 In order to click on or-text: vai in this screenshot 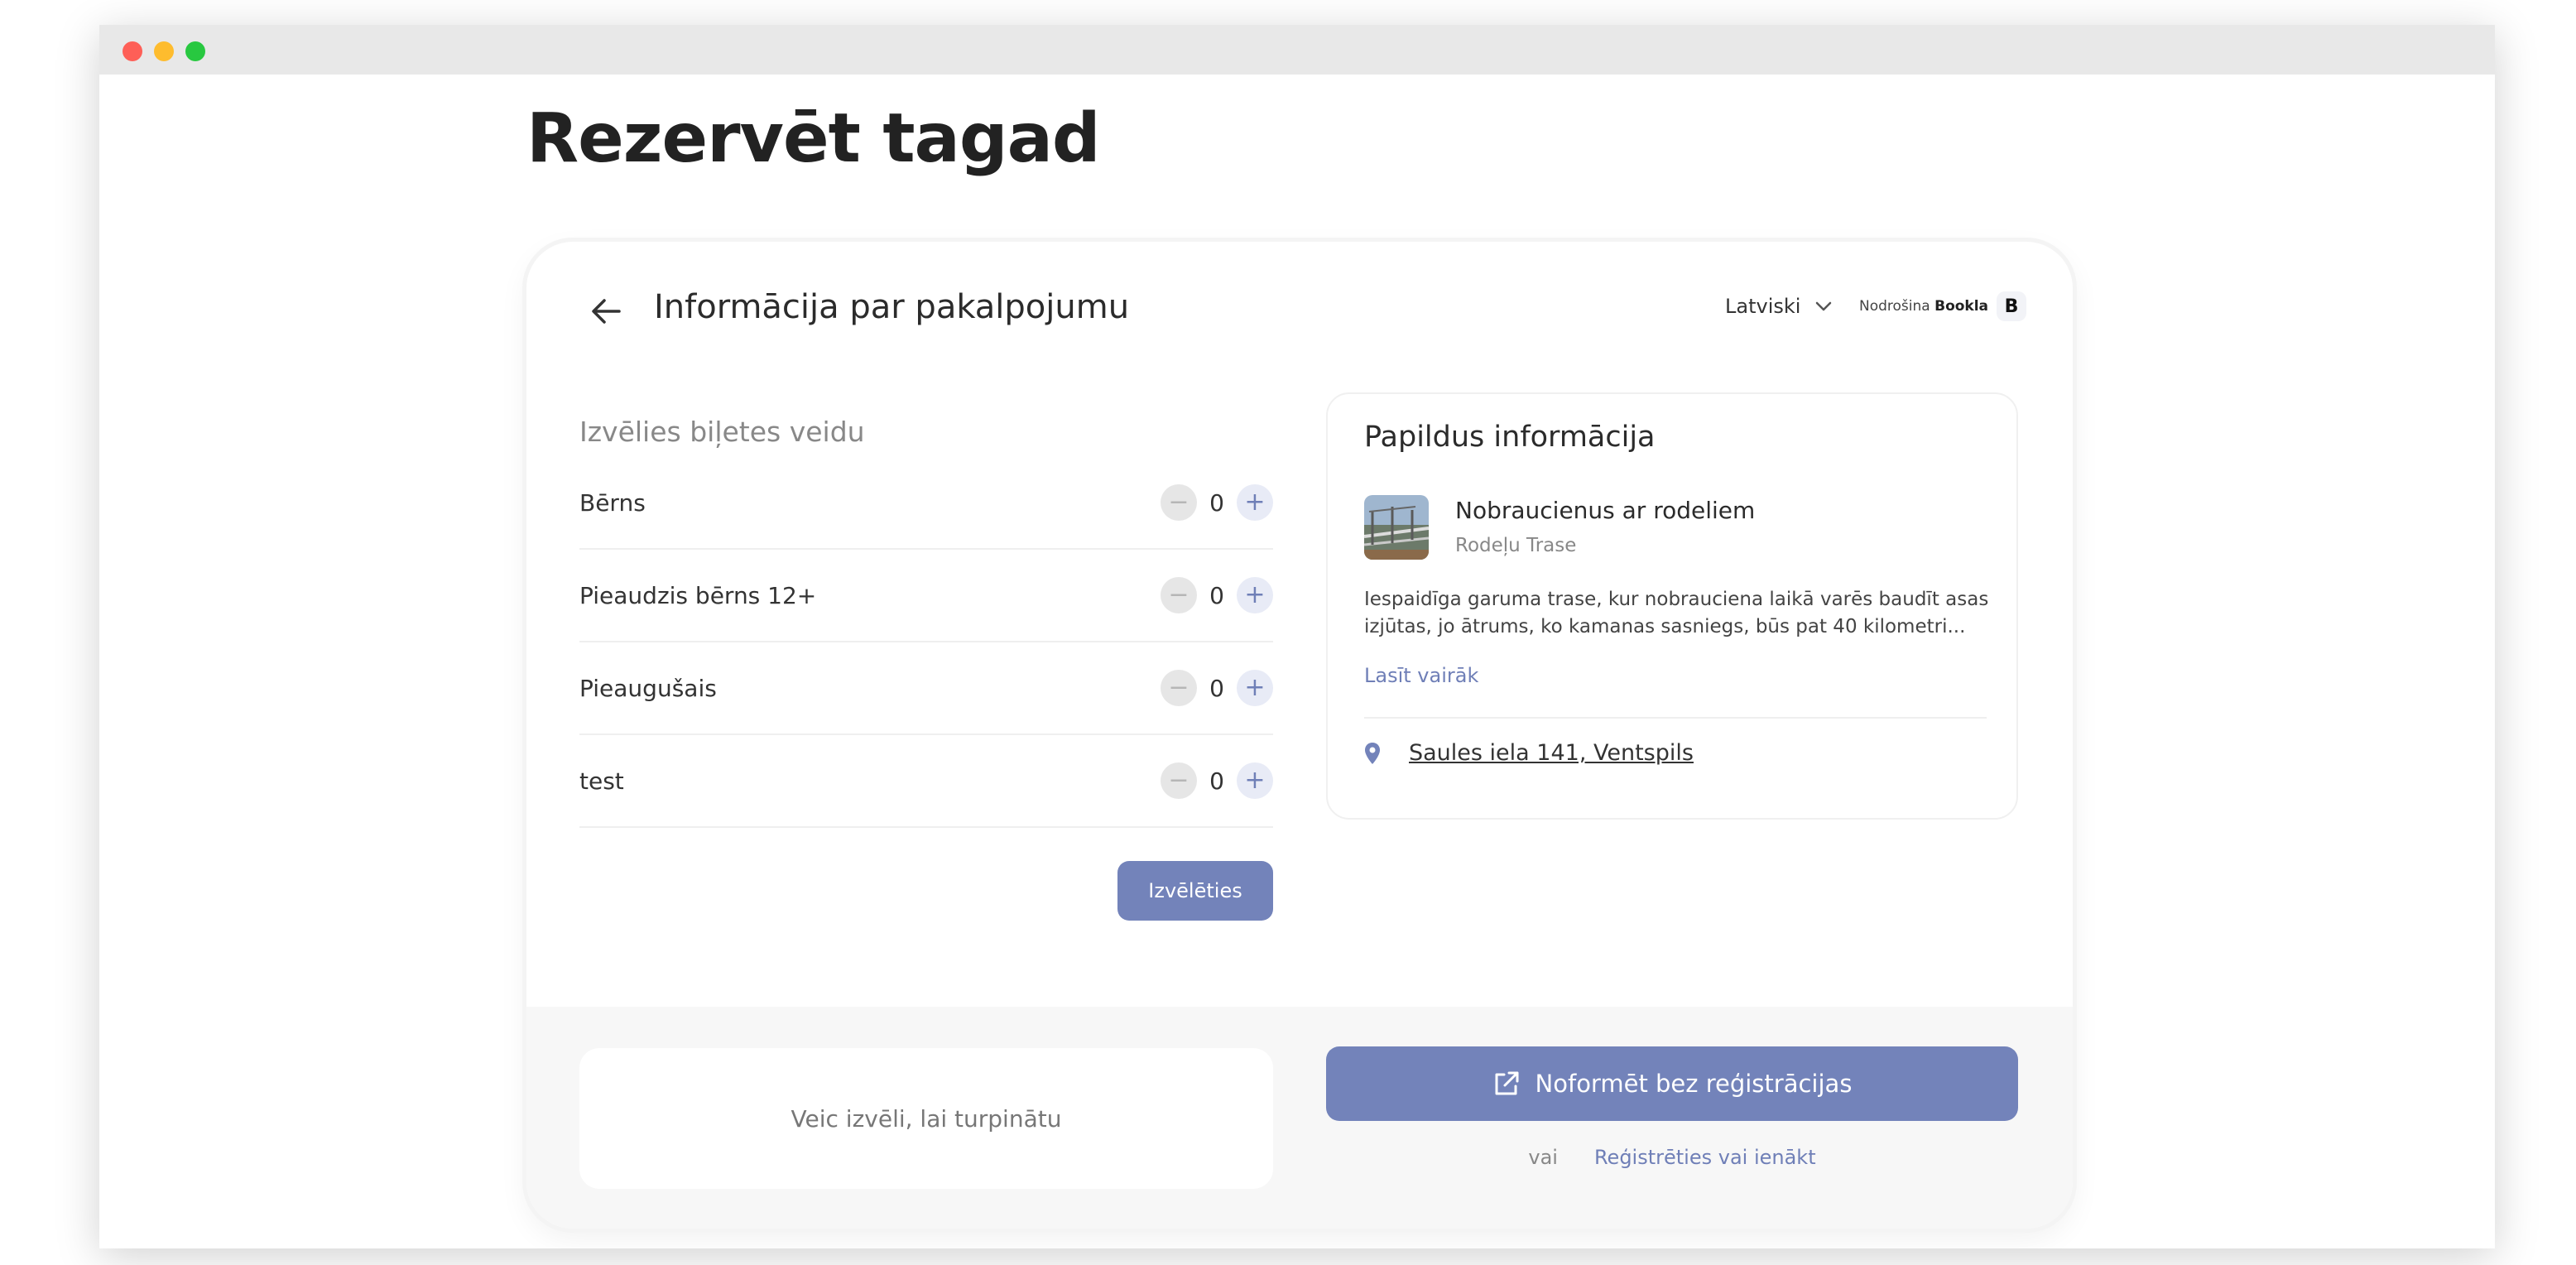, I will do `click(1543, 1157)`.